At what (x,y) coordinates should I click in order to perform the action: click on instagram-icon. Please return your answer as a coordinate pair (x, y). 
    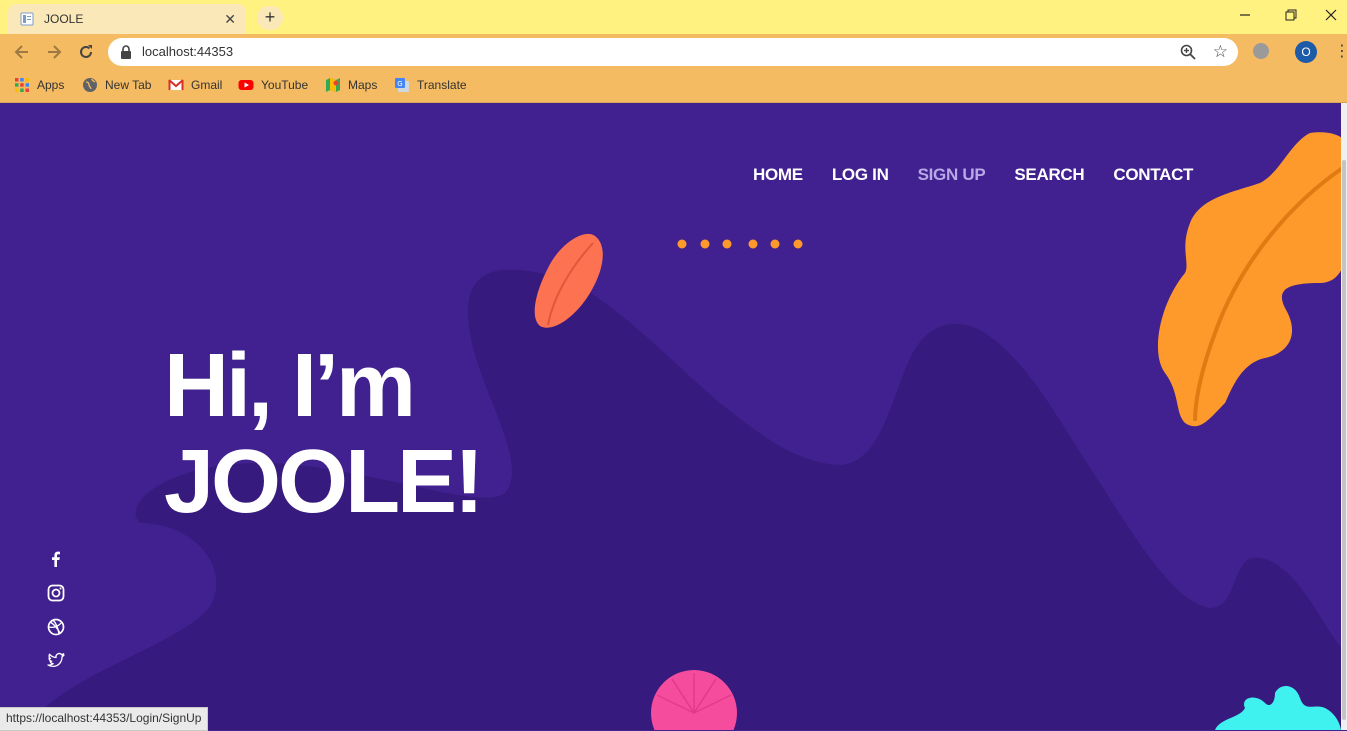
    Looking at the image, I should click on (56, 593).